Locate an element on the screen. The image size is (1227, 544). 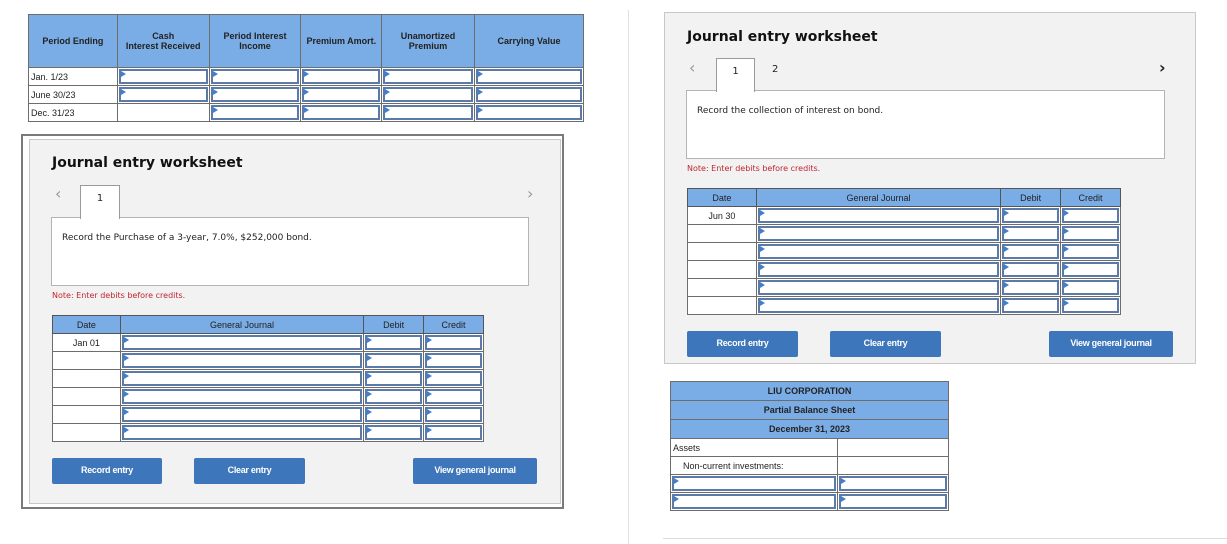
amortization-row: June 30/23 is located at coordinates (306, 94).